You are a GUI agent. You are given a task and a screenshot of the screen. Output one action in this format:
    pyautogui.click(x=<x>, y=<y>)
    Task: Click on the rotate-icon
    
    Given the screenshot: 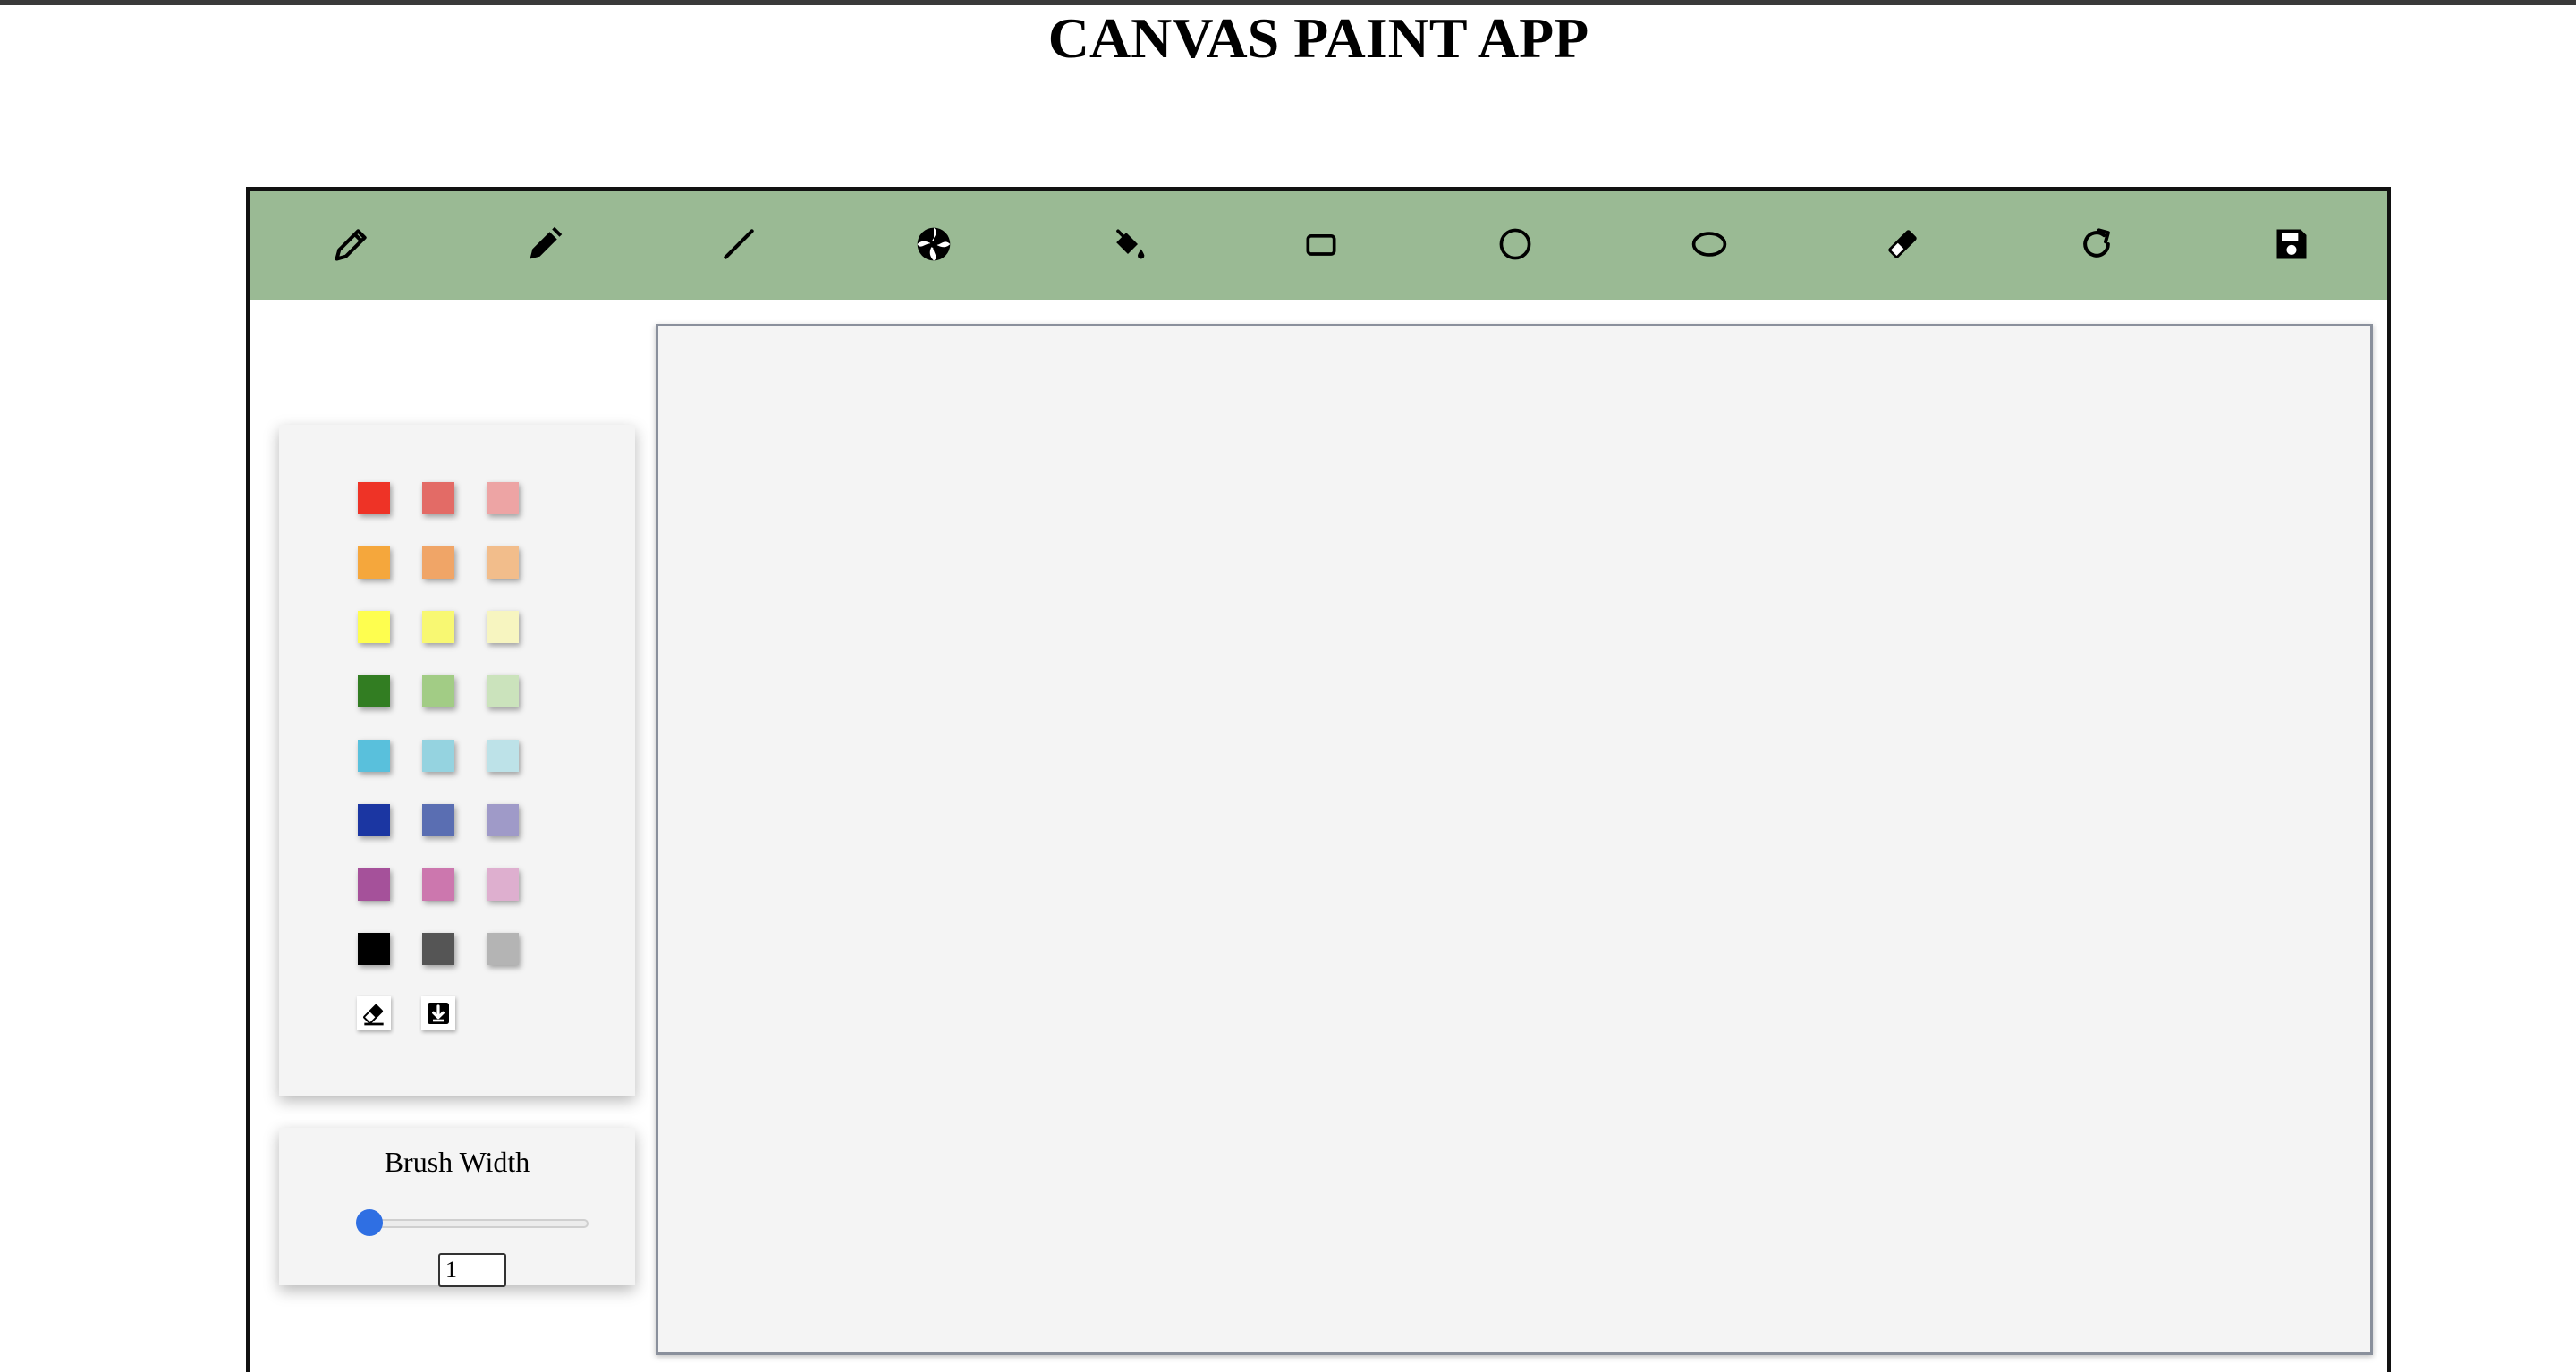 What is the action you would take?
    pyautogui.click(x=2096, y=243)
    